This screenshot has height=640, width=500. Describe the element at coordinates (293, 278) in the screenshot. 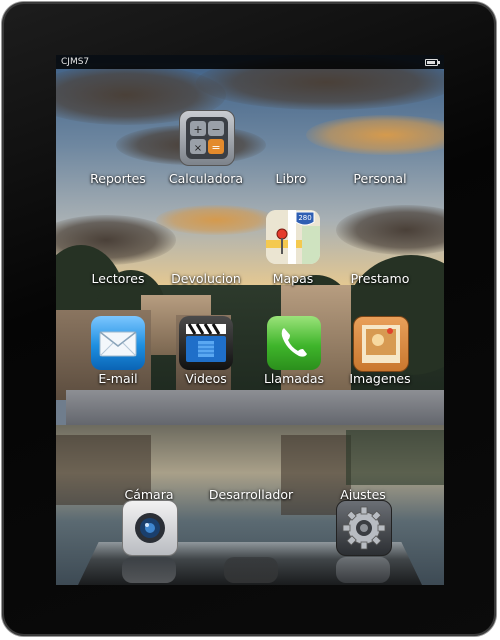

I see `app-label: Mapas` at that location.